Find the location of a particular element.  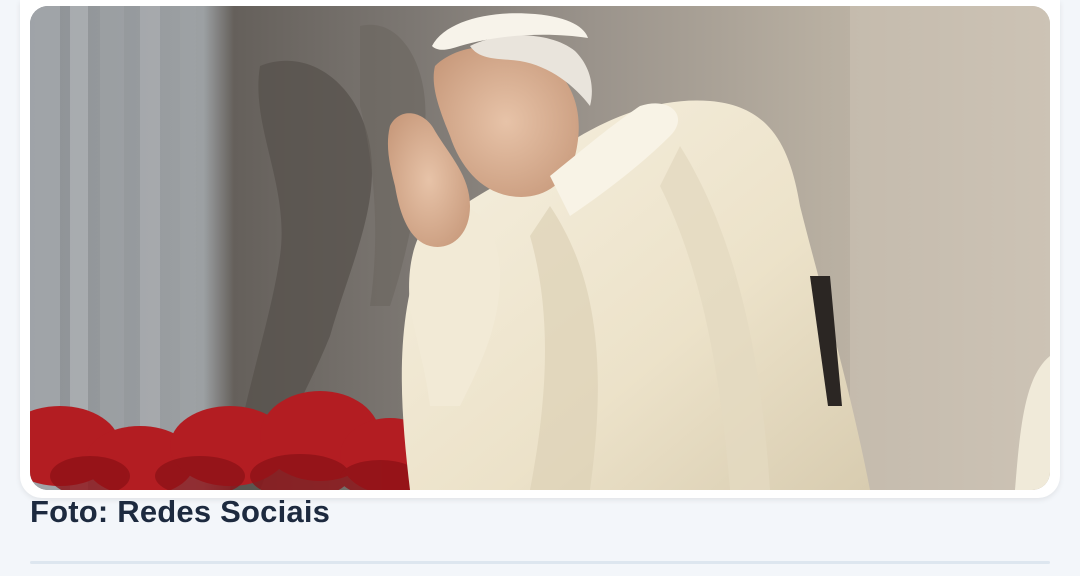

section-divider is located at coordinates (540, 562).